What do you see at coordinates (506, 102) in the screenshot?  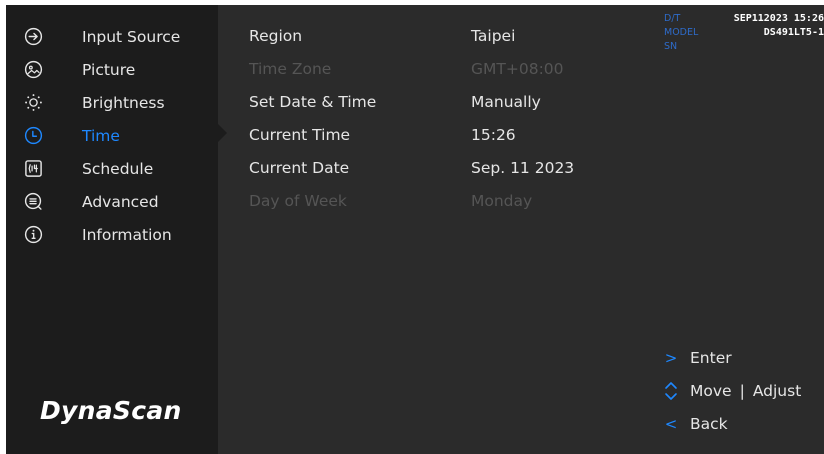 I see `setting-value: Manually` at bounding box center [506, 102].